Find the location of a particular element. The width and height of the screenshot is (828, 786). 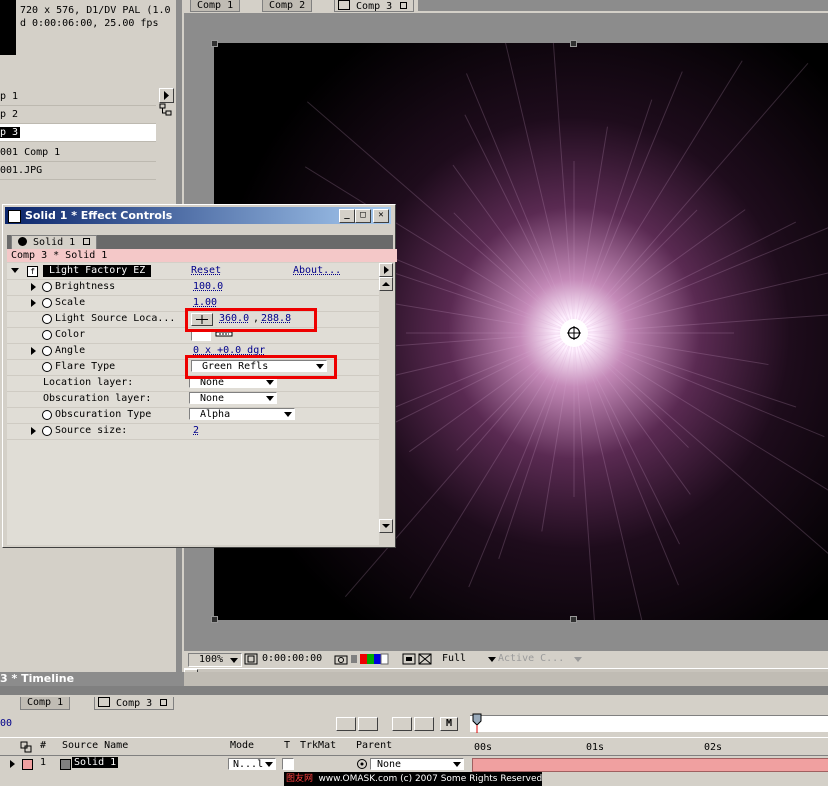

snapshot-camera-icon is located at coordinates (341, 659).